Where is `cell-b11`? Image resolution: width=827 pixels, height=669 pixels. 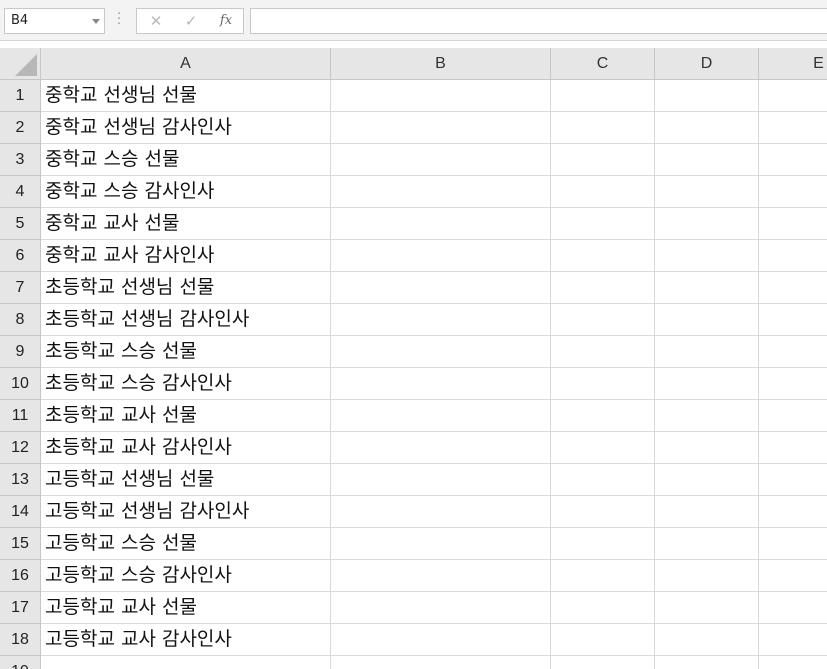
cell-b11 is located at coordinates (441, 416).